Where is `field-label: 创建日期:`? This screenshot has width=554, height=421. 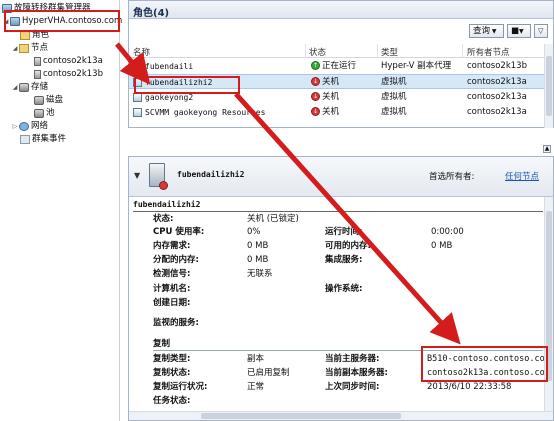
field-label: 创建日期: is located at coordinates (172, 303).